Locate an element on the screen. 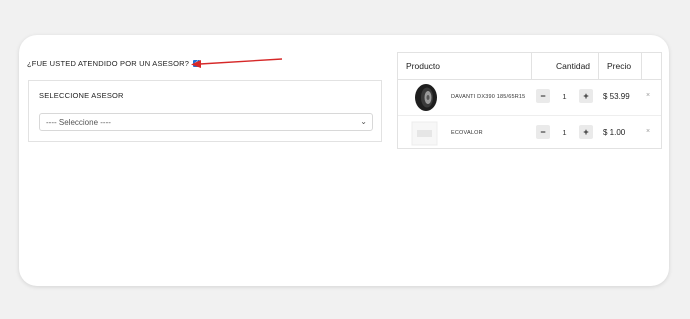 This screenshot has height=319, width=690. product-name: DAVANTI DX390 185/65R15 is located at coordinates (488, 97).